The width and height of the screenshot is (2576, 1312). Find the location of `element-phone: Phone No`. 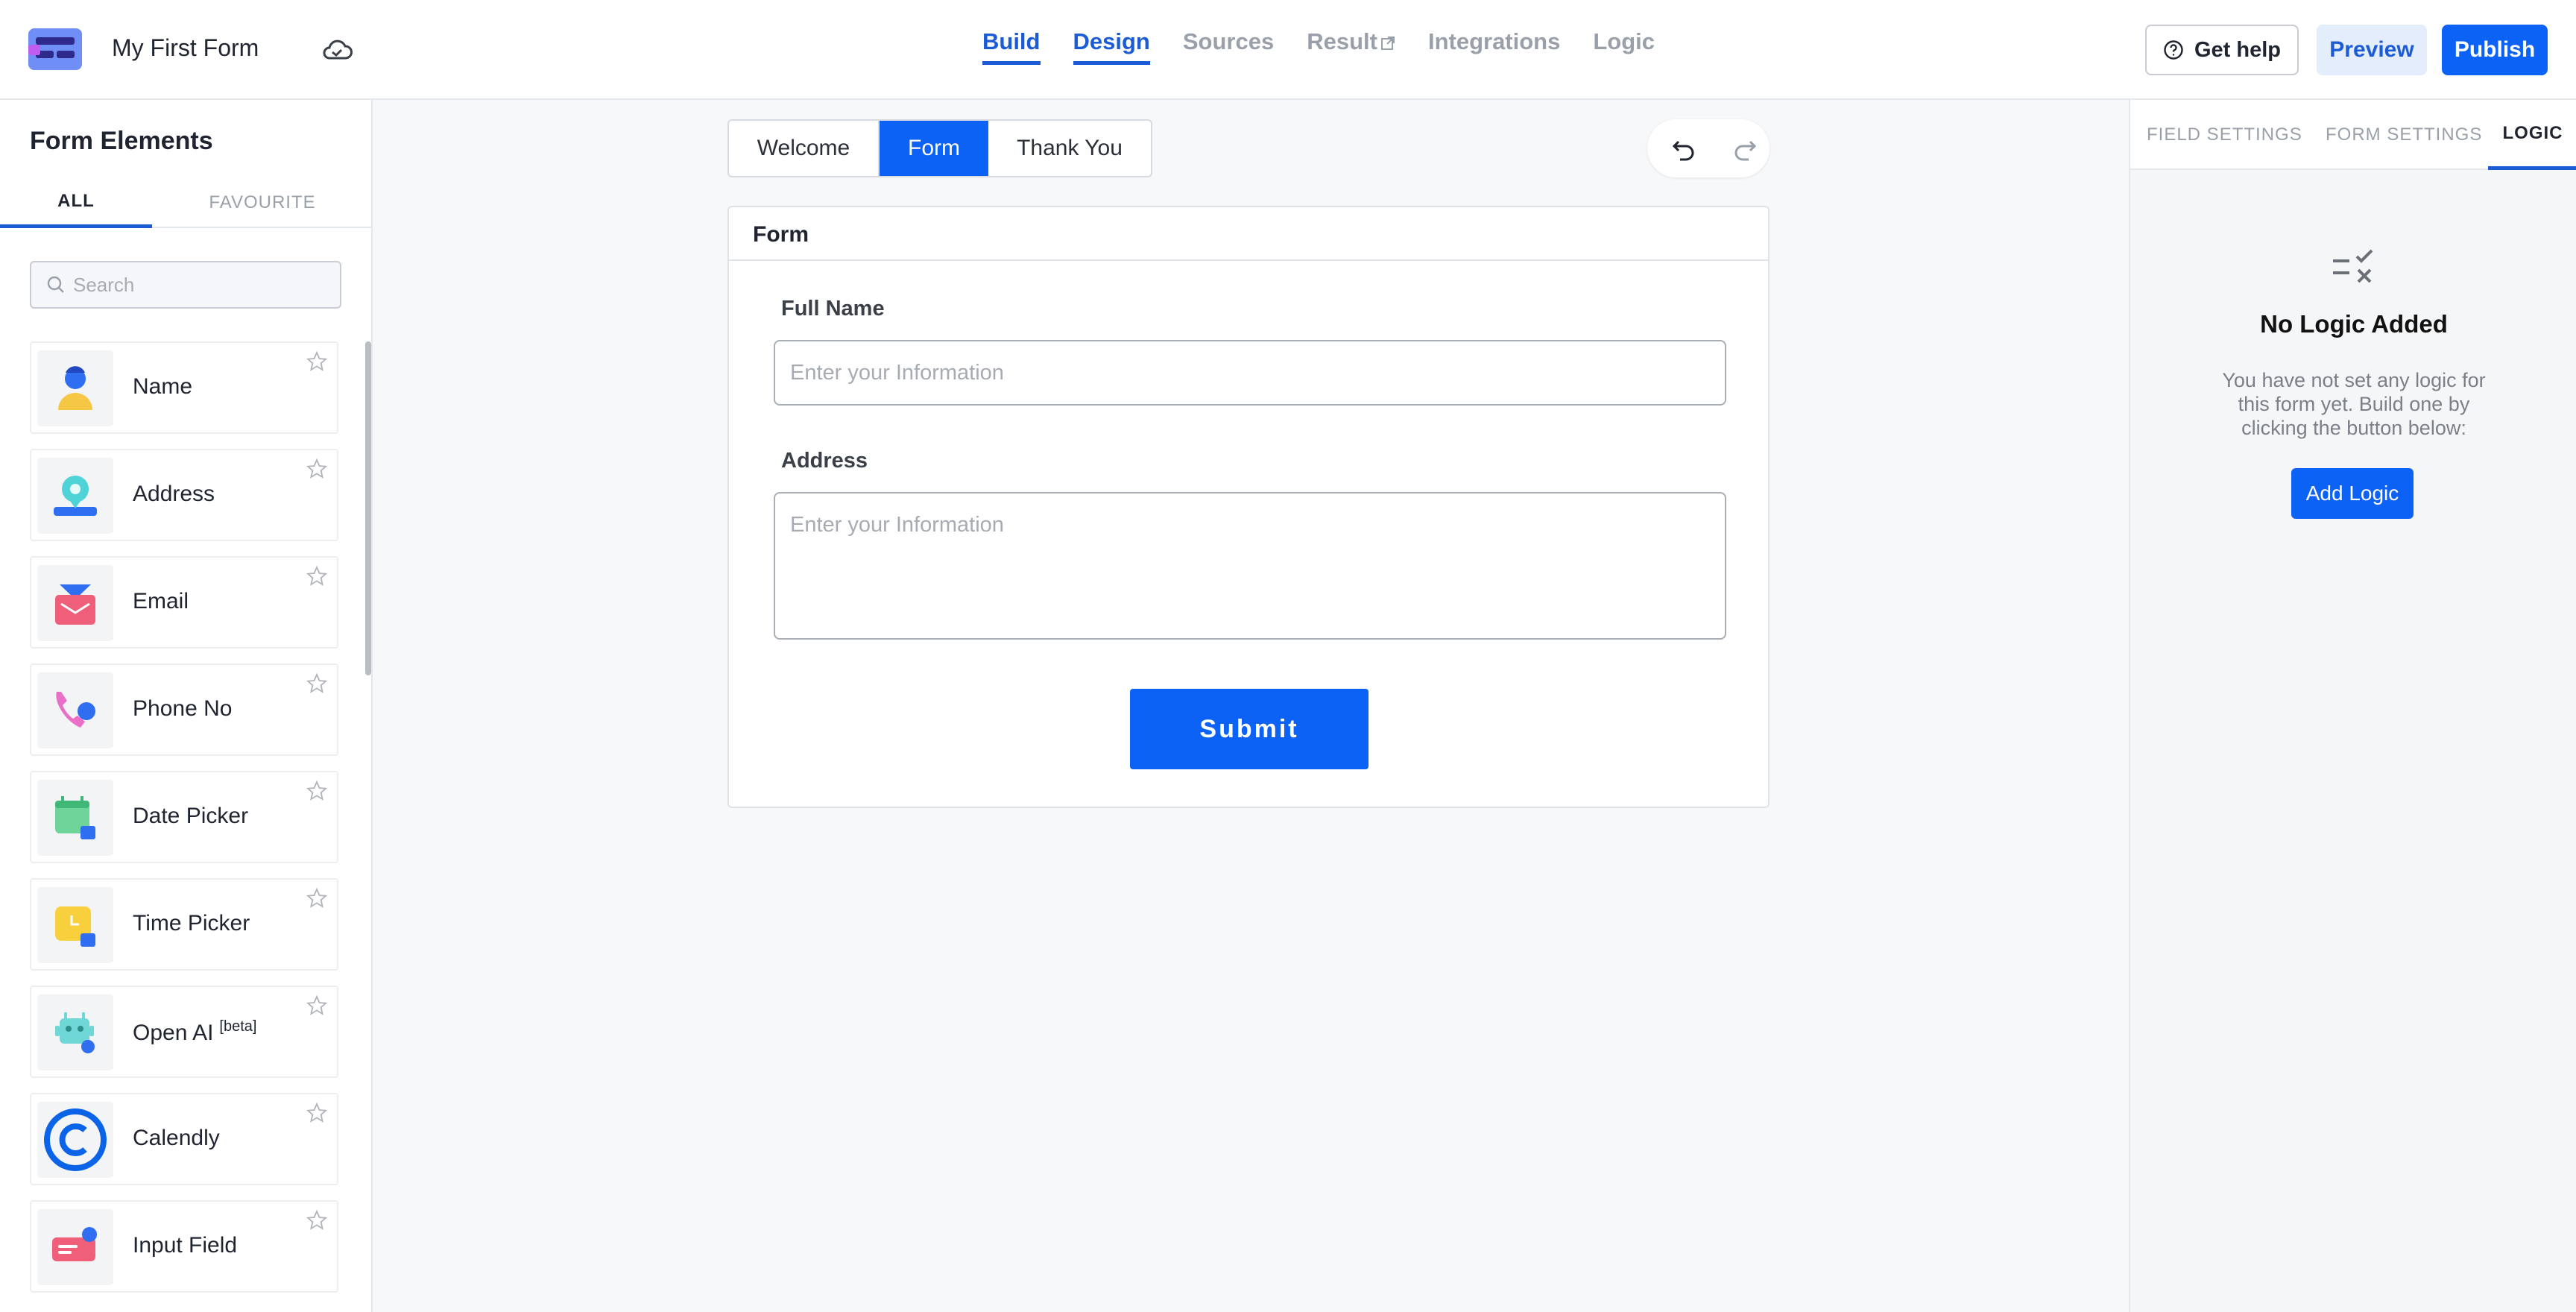

element-phone: Phone No is located at coordinates (184, 710).